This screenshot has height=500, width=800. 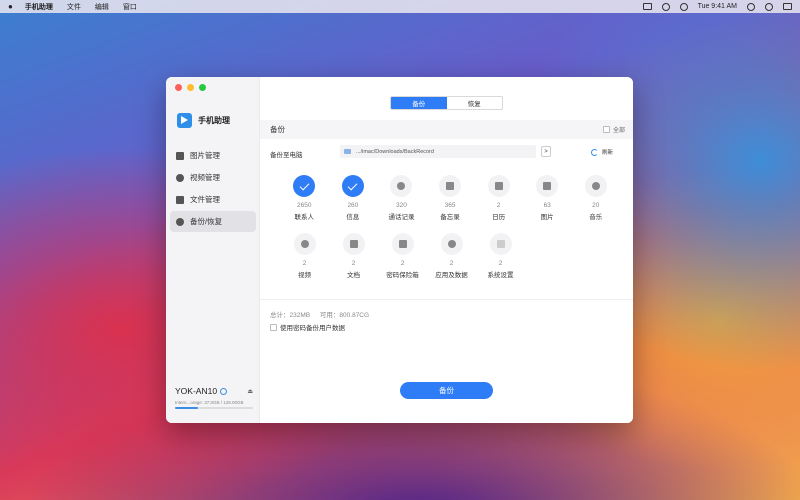 I want to click on backup-button: 备份, so click(x=446, y=390).